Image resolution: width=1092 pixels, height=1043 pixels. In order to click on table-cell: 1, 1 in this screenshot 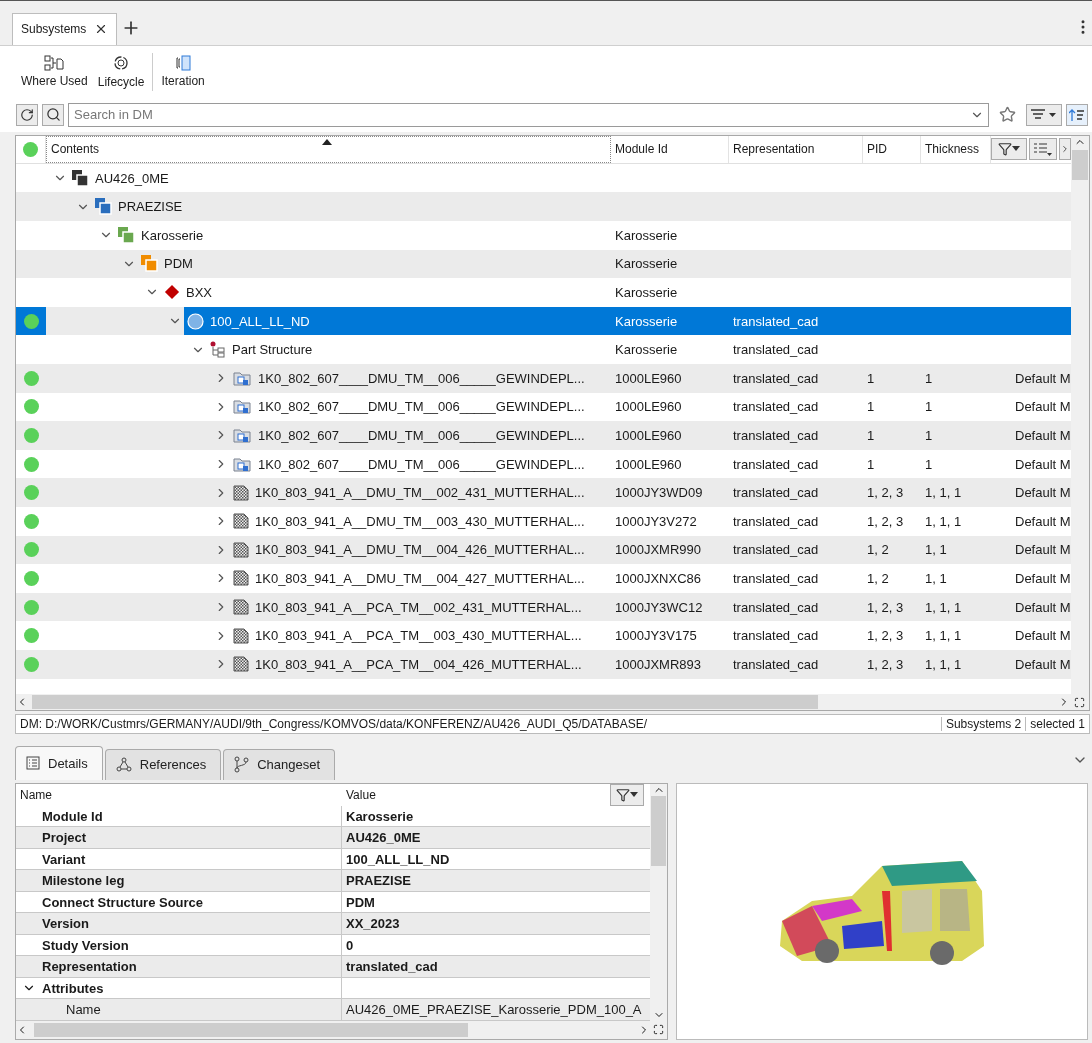, I will do `click(936, 578)`.